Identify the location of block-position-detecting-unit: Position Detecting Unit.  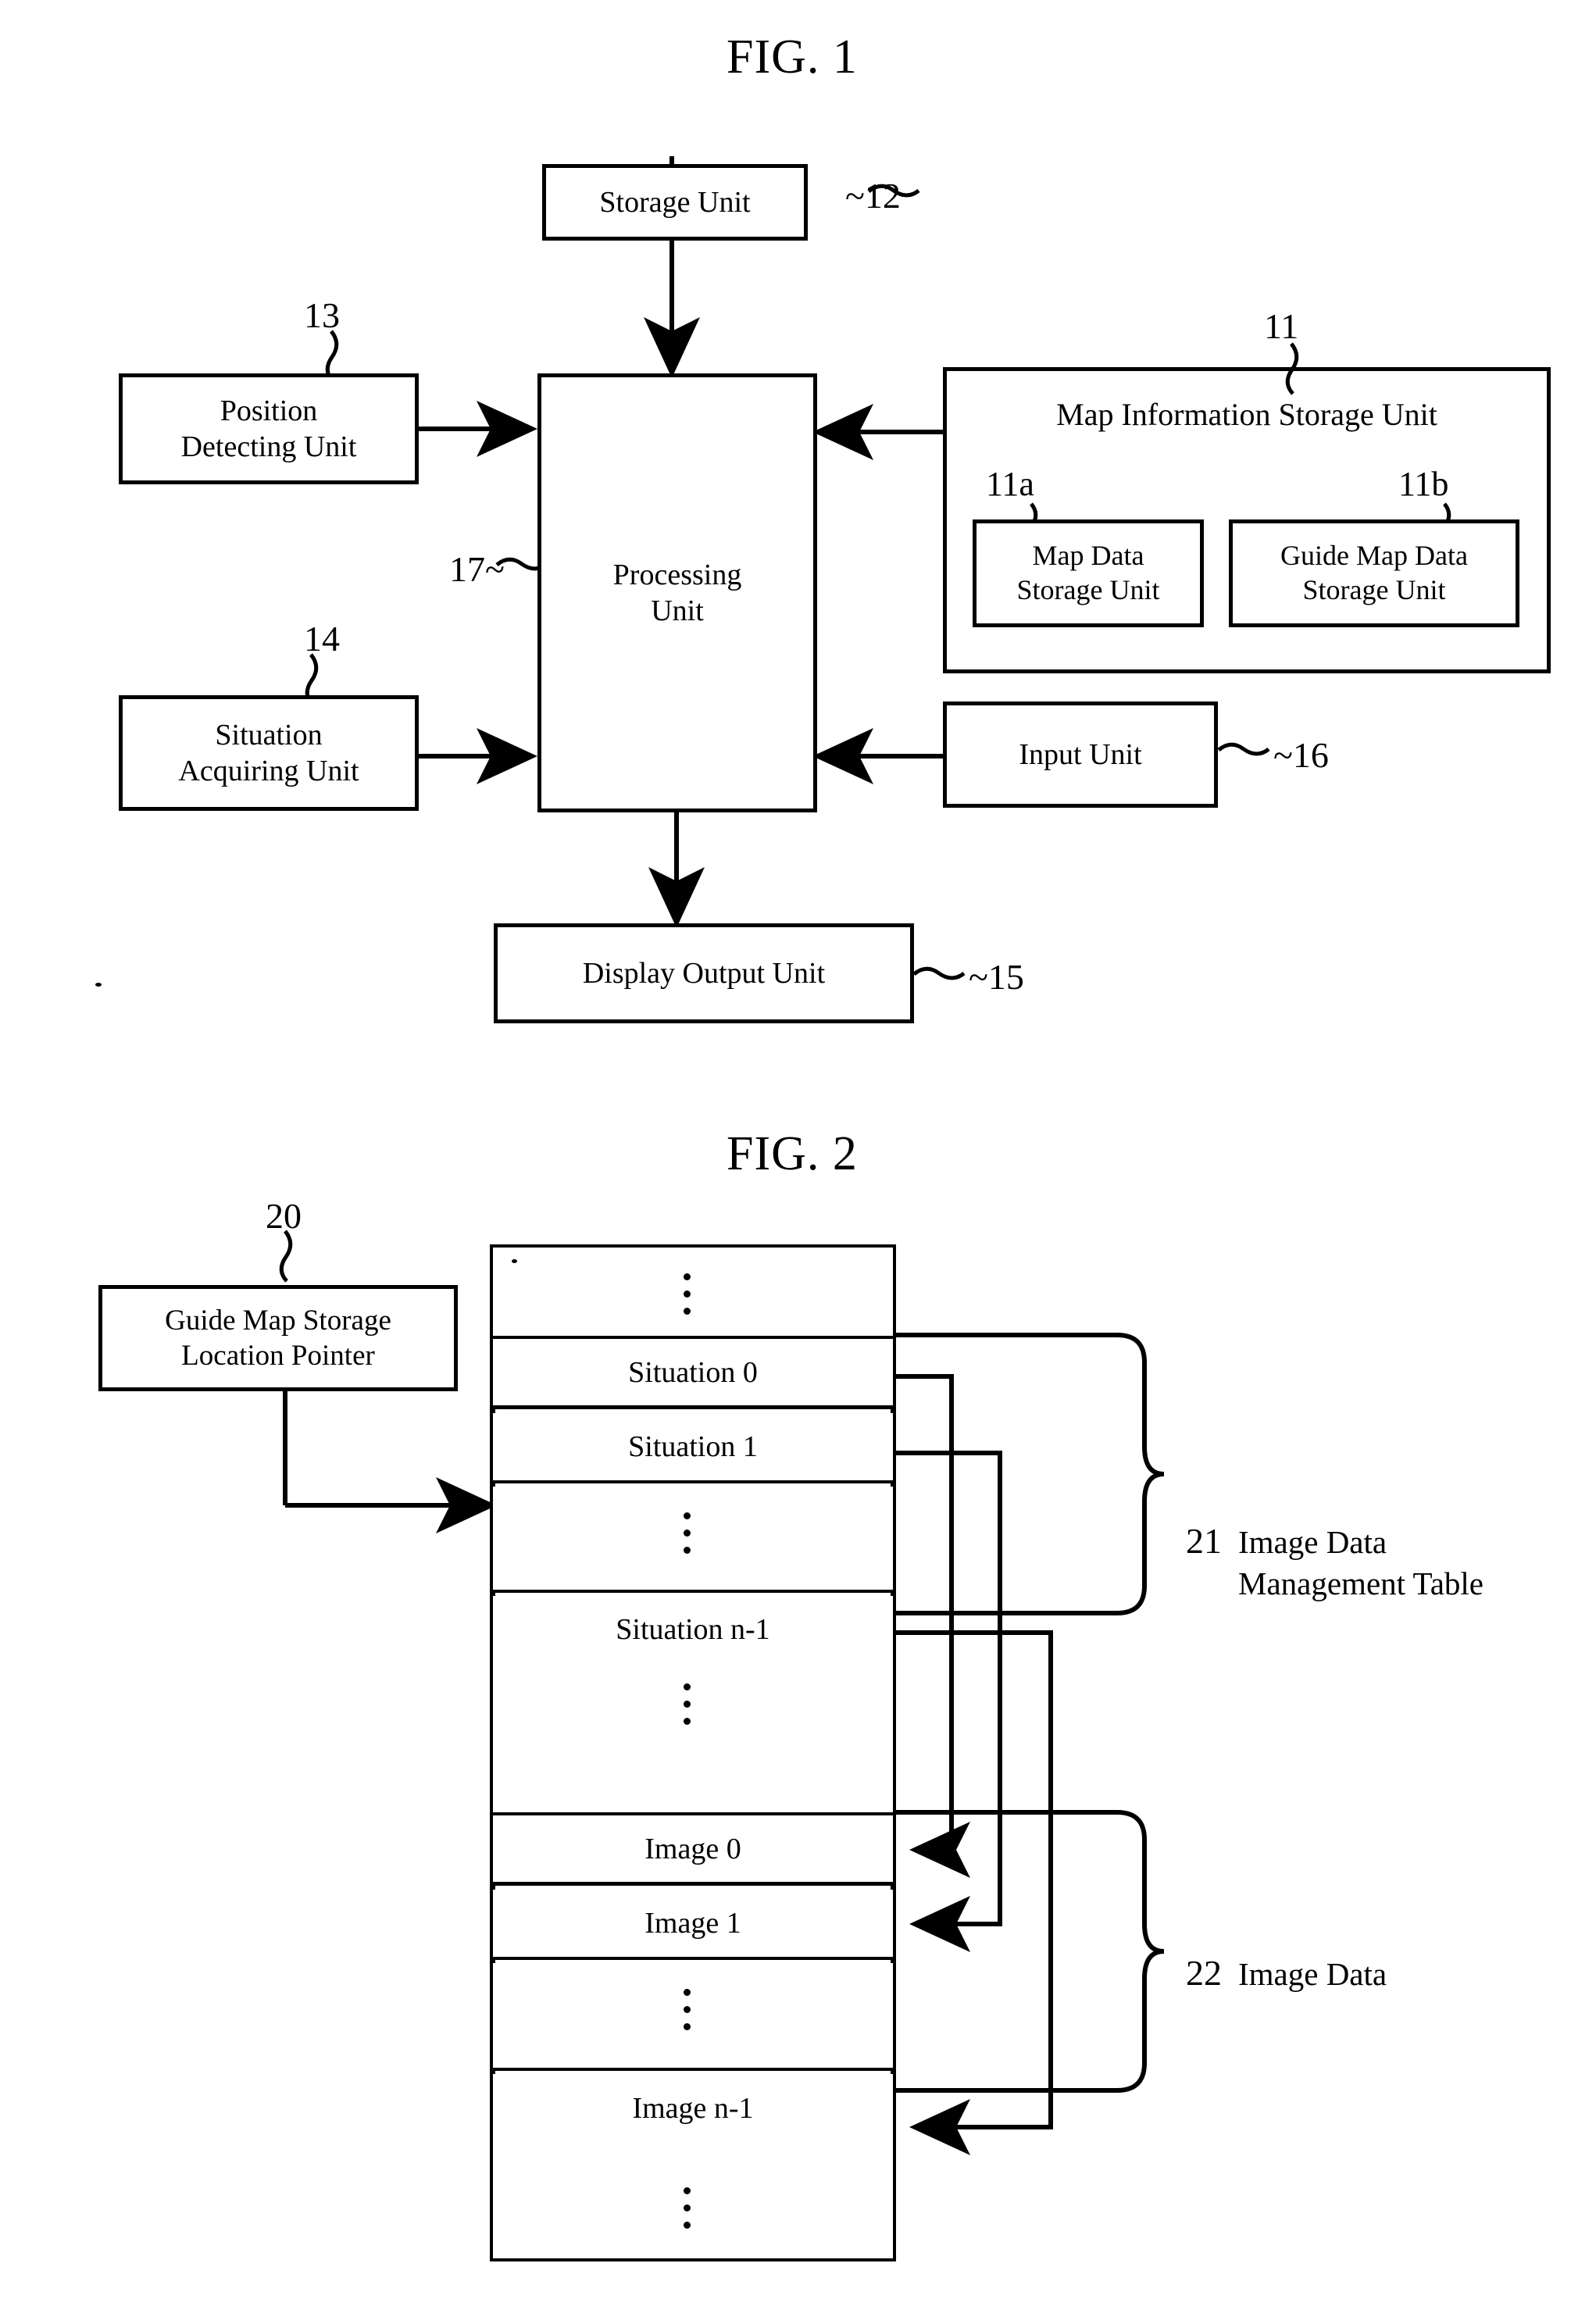
(269, 428).